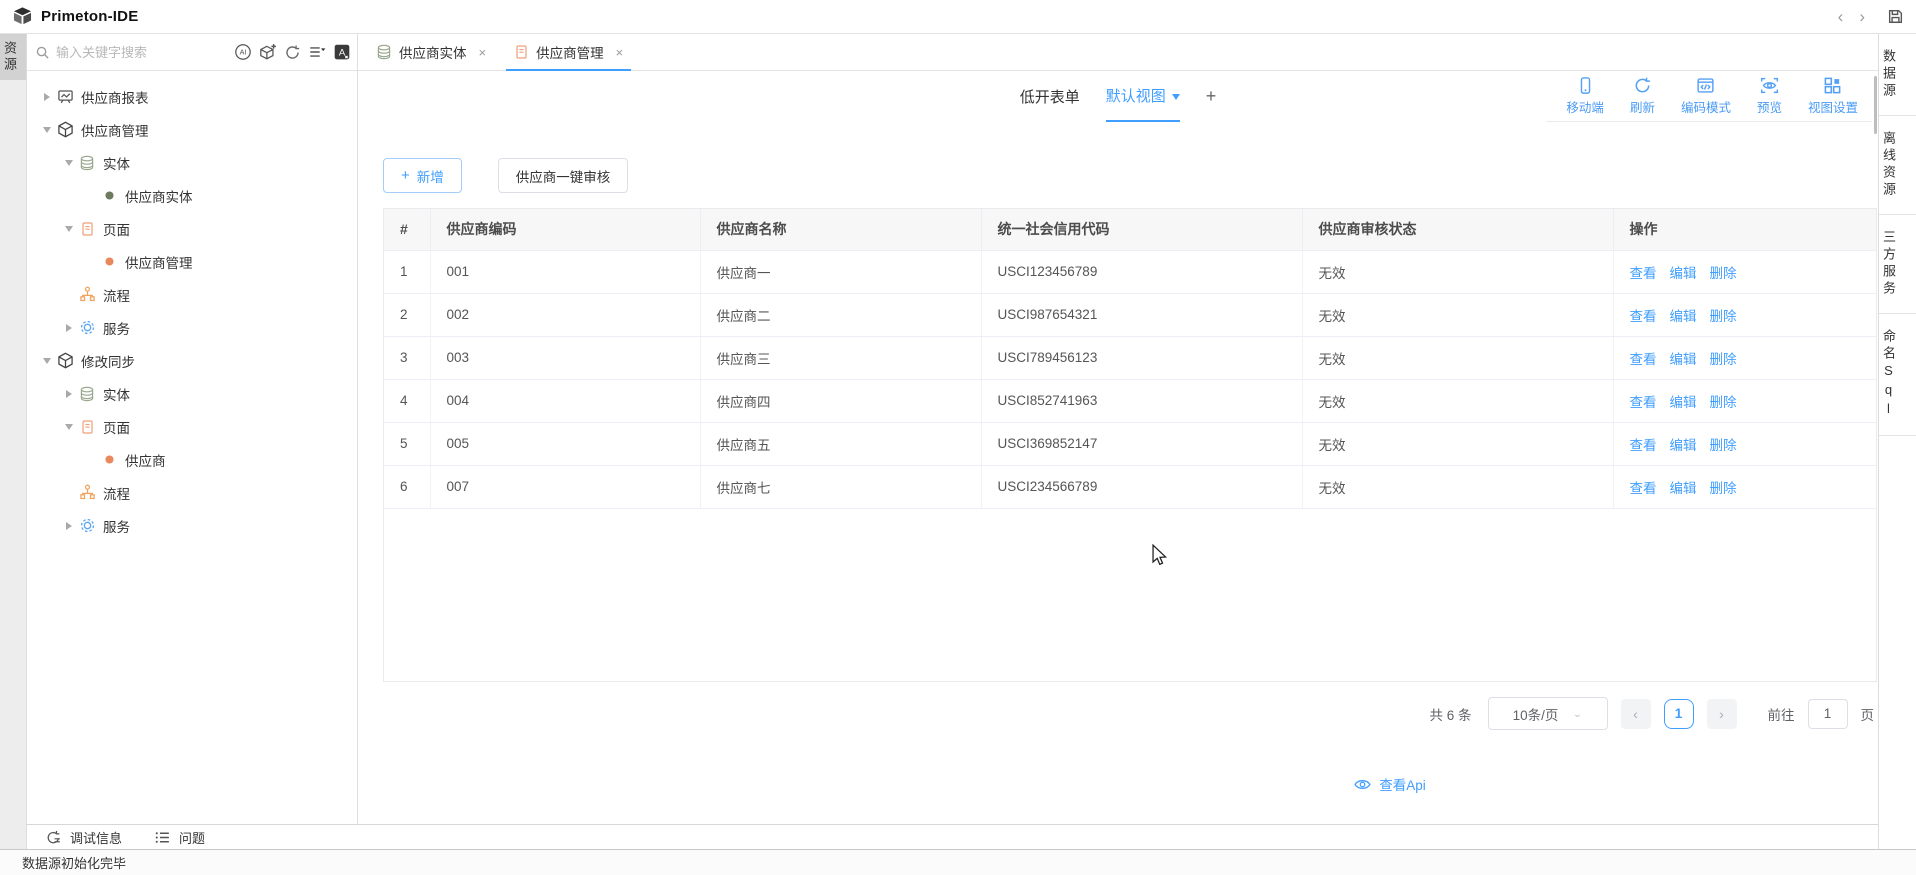 Image resolution: width=1916 pixels, height=875 pixels. What do you see at coordinates (268, 52) in the screenshot?
I see `new-module-icon` at bounding box center [268, 52].